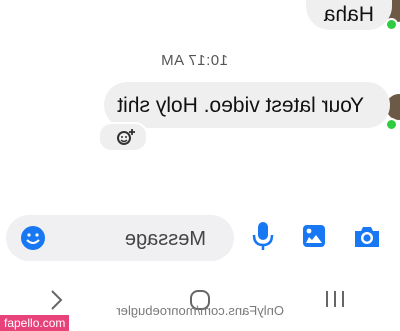 The width and height of the screenshot is (400, 331). Describe the element at coordinates (200, 310) in the screenshot. I see `watermark: OnlyFans.com/monroebugler` at that location.